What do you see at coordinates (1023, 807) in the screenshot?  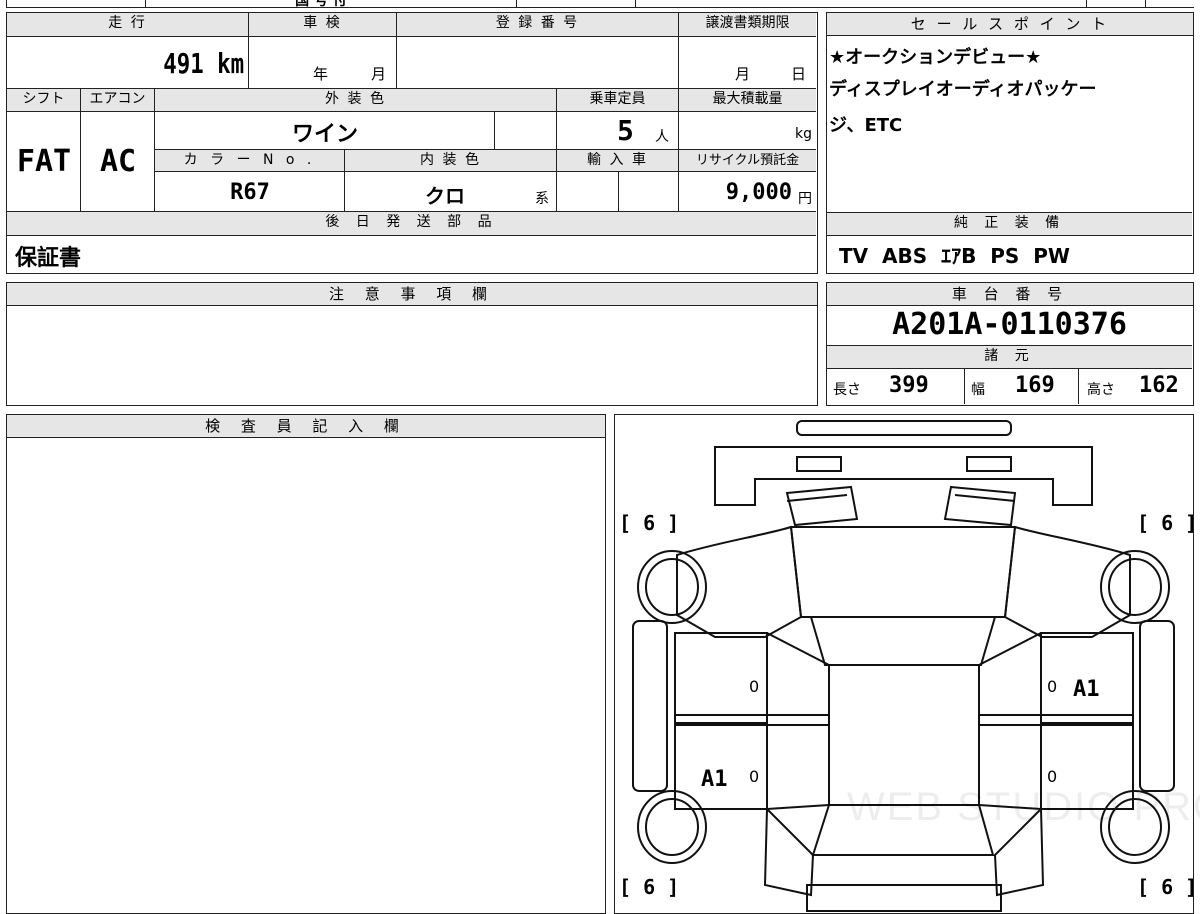 I see `watermark: WEB STUDIO PRO` at bounding box center [1023, 807].